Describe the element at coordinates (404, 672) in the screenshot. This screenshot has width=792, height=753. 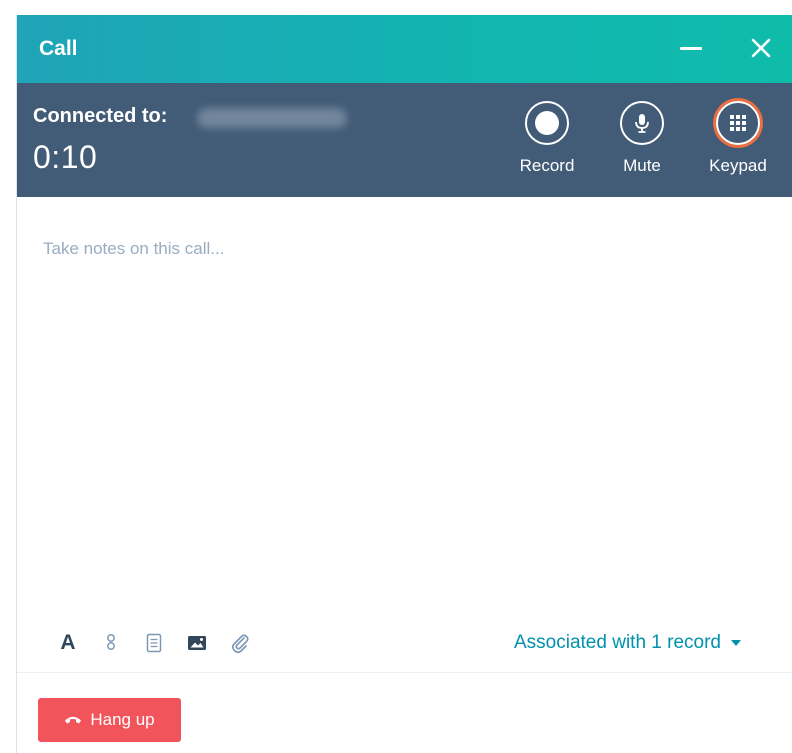
I see `footer-divider` at that location.